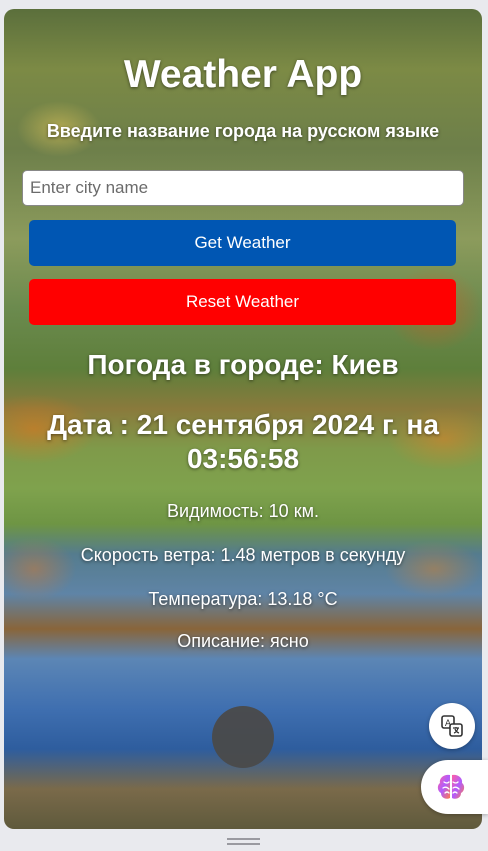  What do you see at coordinates (243, 599) in the screenshot?
I see `temperature-text: Температура: 13.18 °C` at bounding box center [243, 599].